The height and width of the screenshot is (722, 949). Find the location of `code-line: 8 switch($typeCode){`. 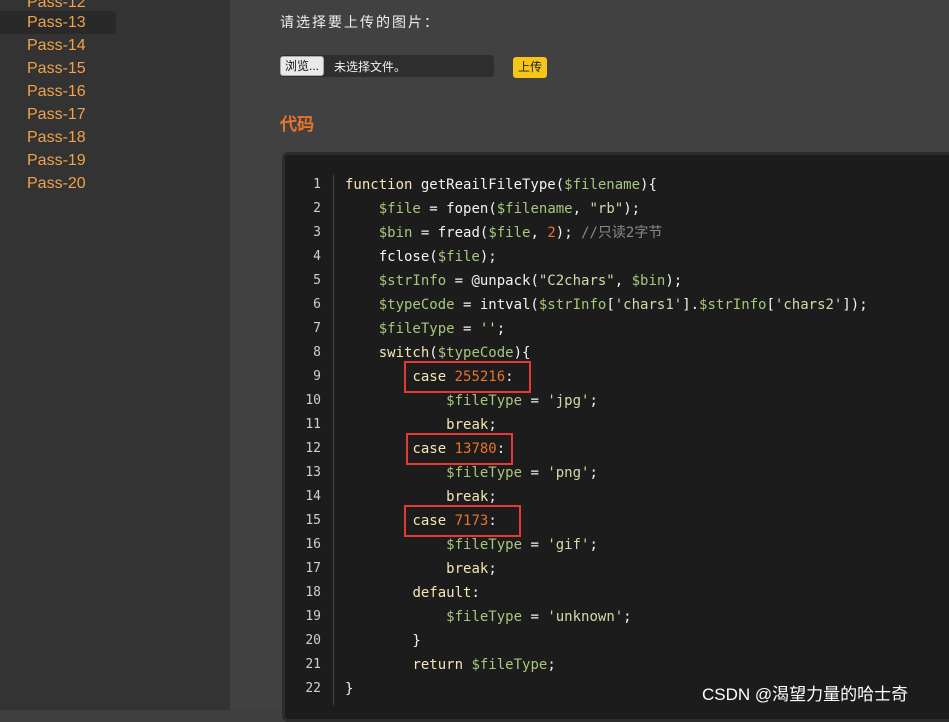

code-line: 8 switch($typeCode){ is located at coordinates (617, 353).